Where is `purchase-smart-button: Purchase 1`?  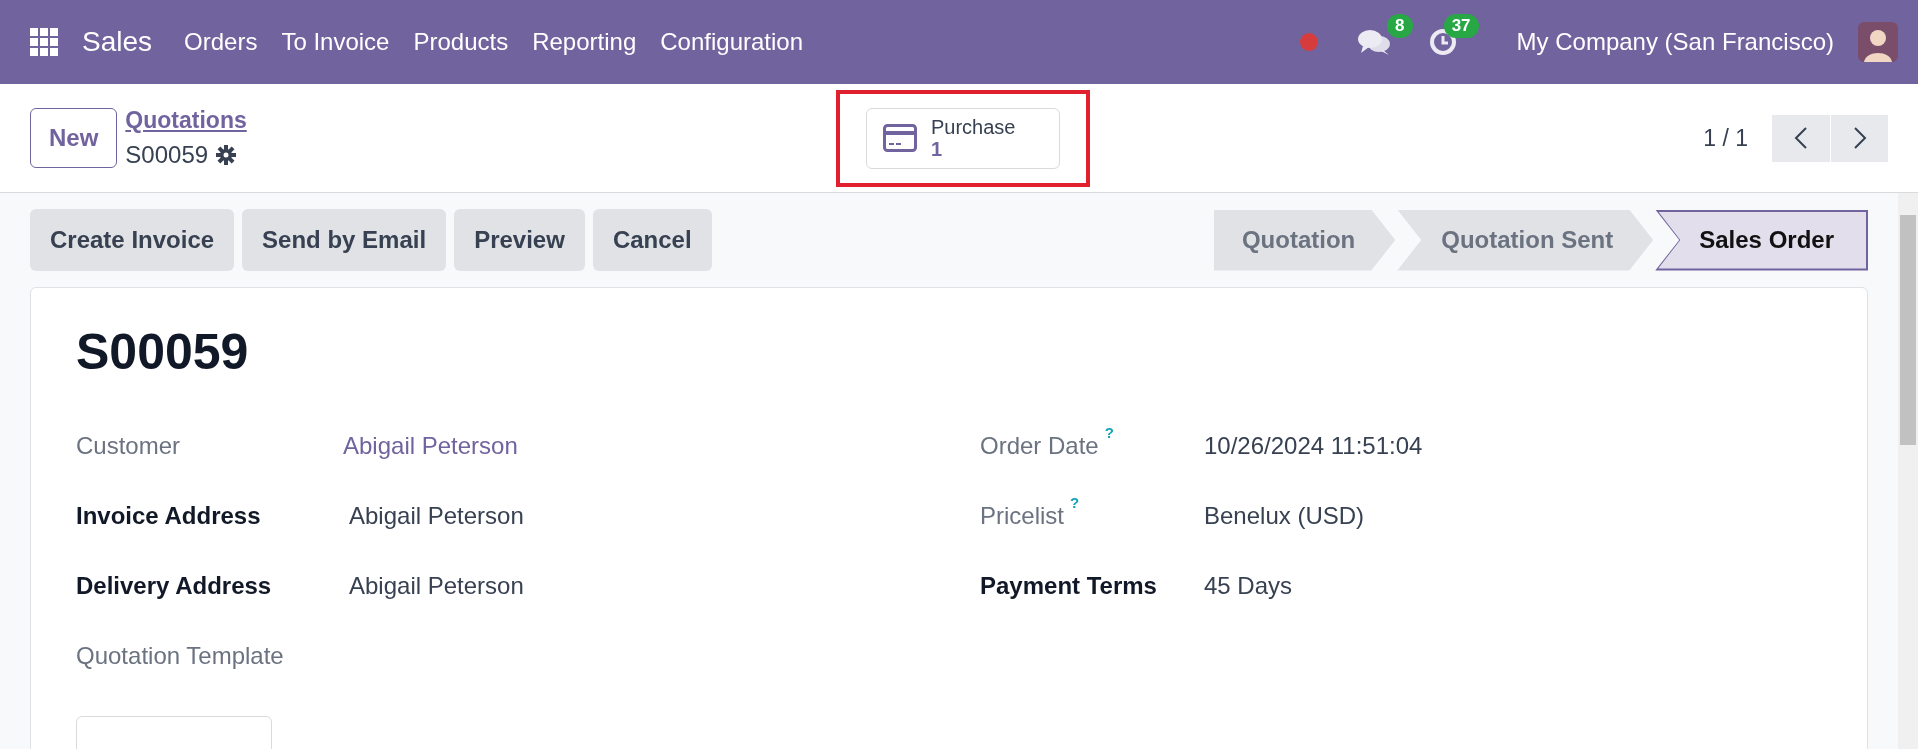 purchase-smart-button: Purchase 1 is located at coordinates (963, 138).